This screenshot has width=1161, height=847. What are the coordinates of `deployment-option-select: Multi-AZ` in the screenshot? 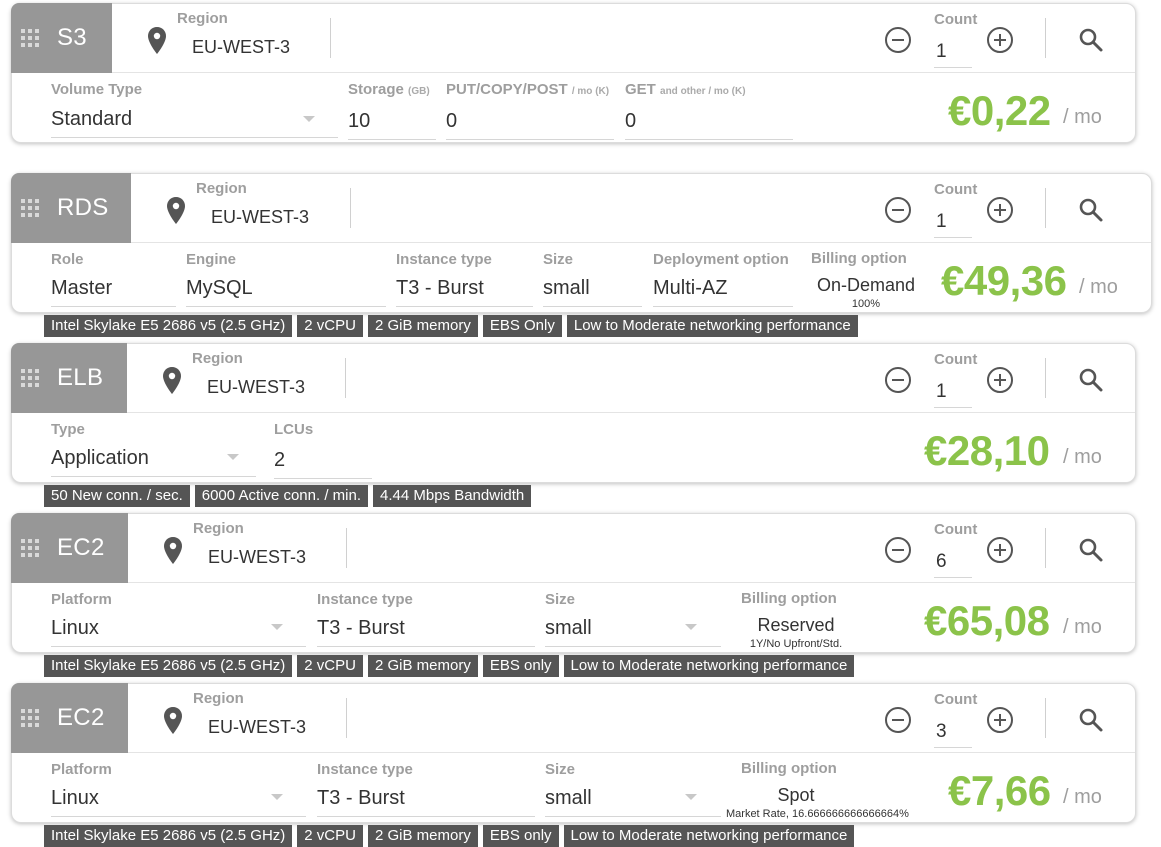 It's located at (723, 292).